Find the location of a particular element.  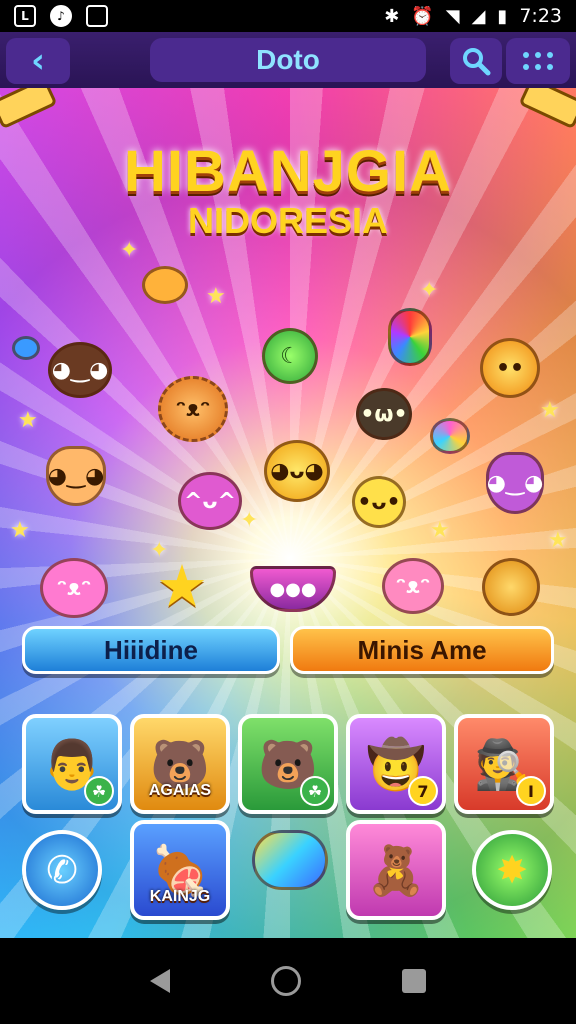

back-arrow-icon: ‹ is located at coordinates (37, 61).